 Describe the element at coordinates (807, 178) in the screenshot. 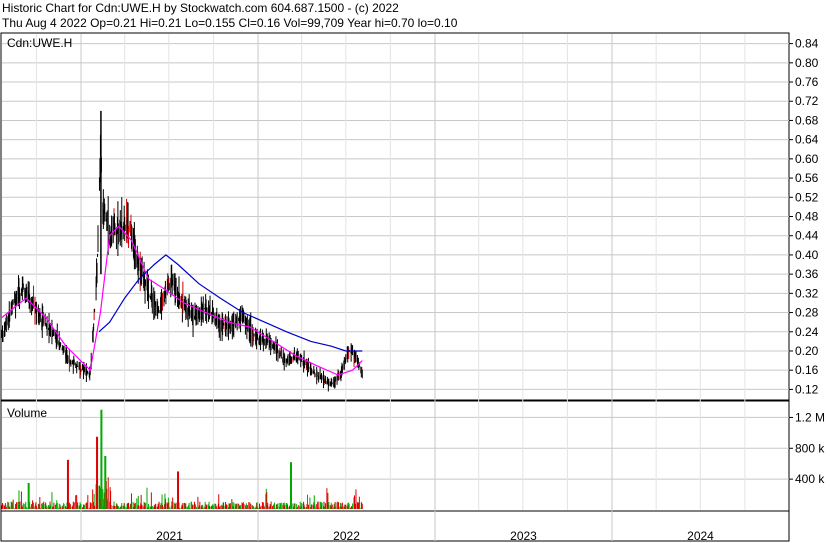

I see `price-tick-label: 0.56` at that location.